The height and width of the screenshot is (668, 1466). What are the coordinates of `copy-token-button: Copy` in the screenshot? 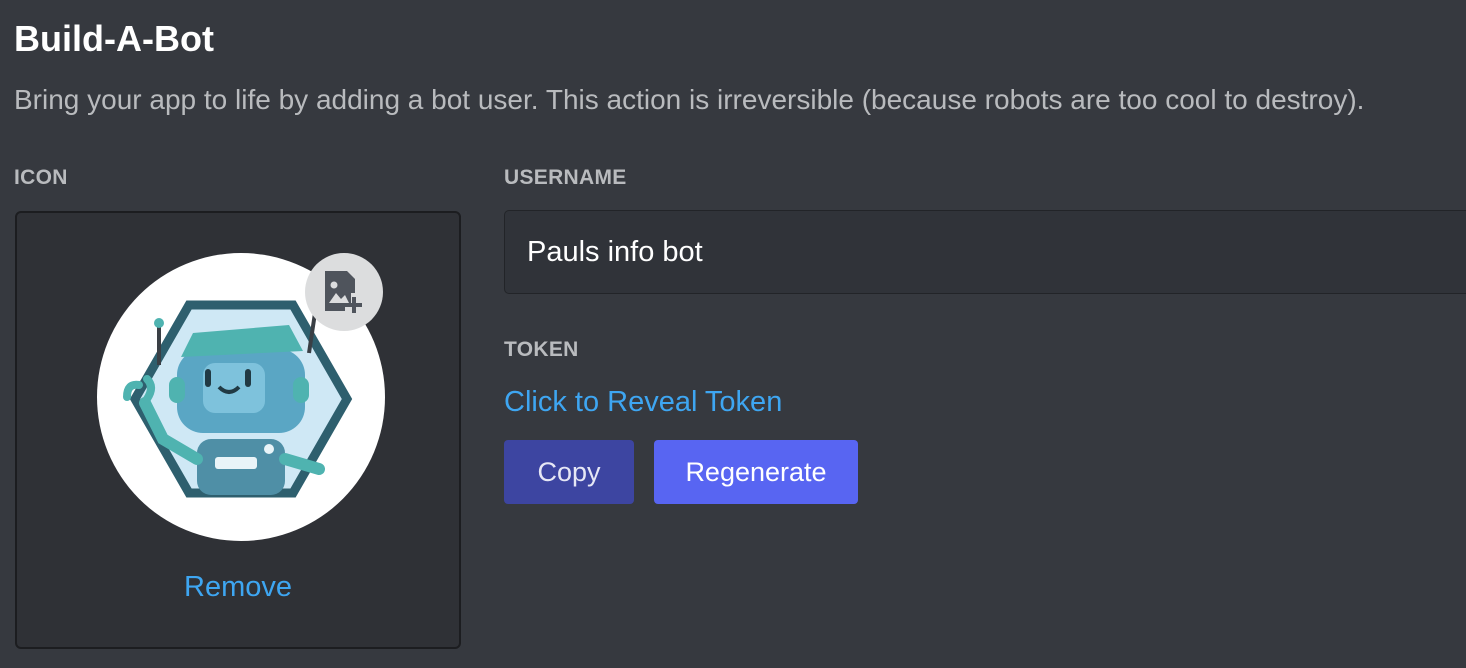 It's located at (569, 472).